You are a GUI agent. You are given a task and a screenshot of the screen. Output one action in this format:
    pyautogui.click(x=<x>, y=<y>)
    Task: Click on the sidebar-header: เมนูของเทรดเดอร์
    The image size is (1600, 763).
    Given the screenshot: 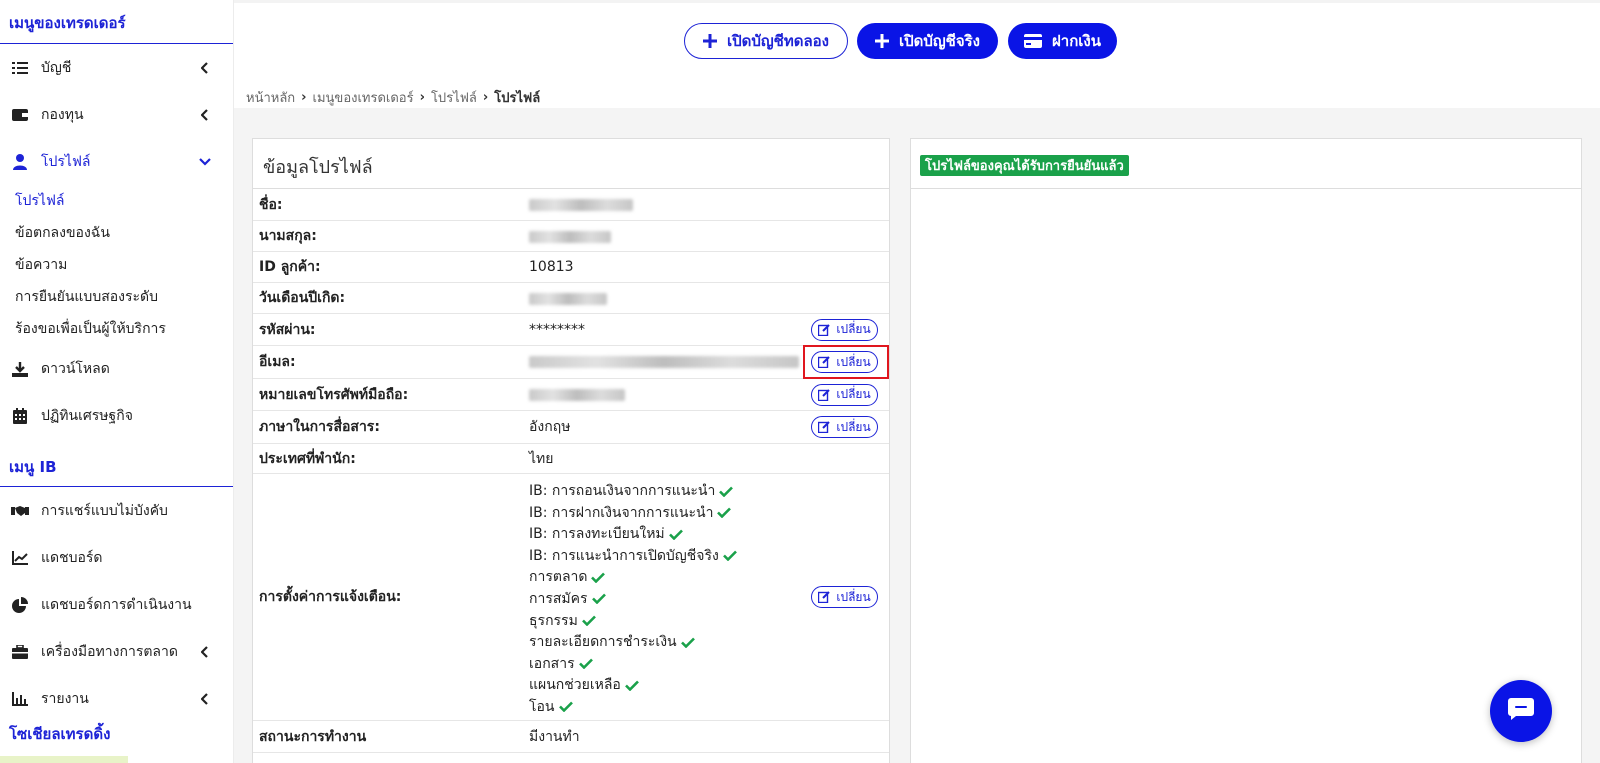 What is the action you would take?
    pyautogui.click(x=116, y=22)
    